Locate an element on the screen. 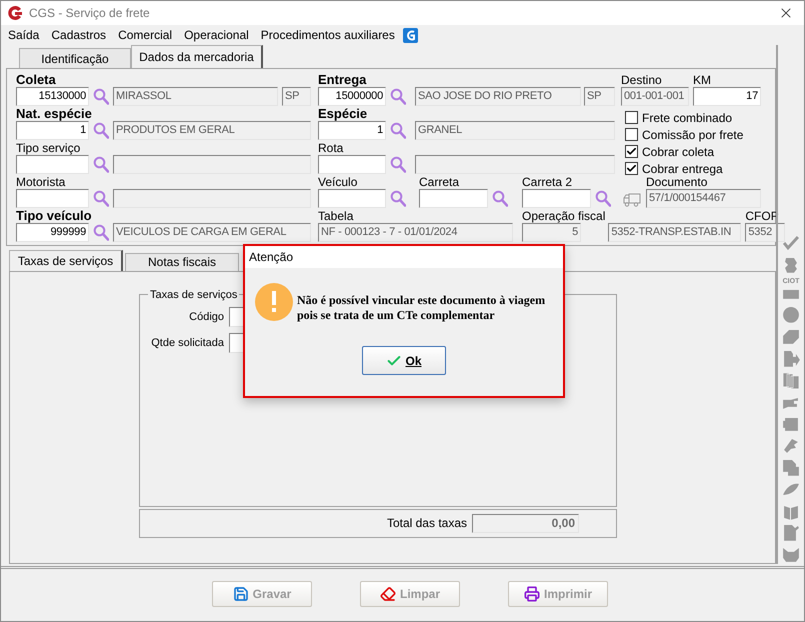 This screenshot has height=622, width=805. field-label: Tipo veículo is located at coordinates (54, 215).